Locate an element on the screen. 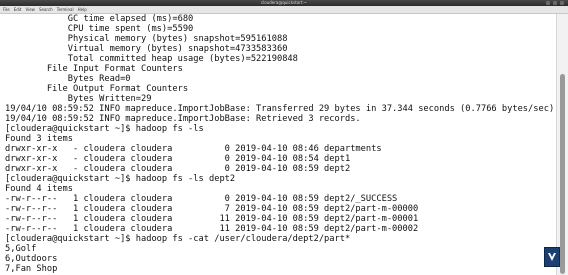 This screenshot has width=568, height=275. terminal-line: 6,Outdoors is located at coordinates (31, 259).